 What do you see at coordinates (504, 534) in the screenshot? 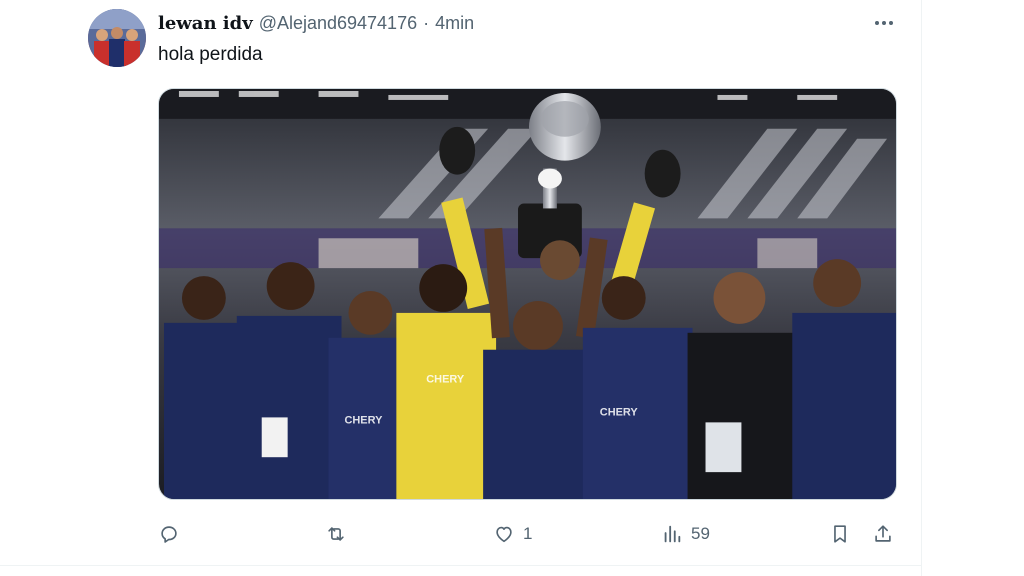
I see `heart-icon` at bounding box center [504, 534].